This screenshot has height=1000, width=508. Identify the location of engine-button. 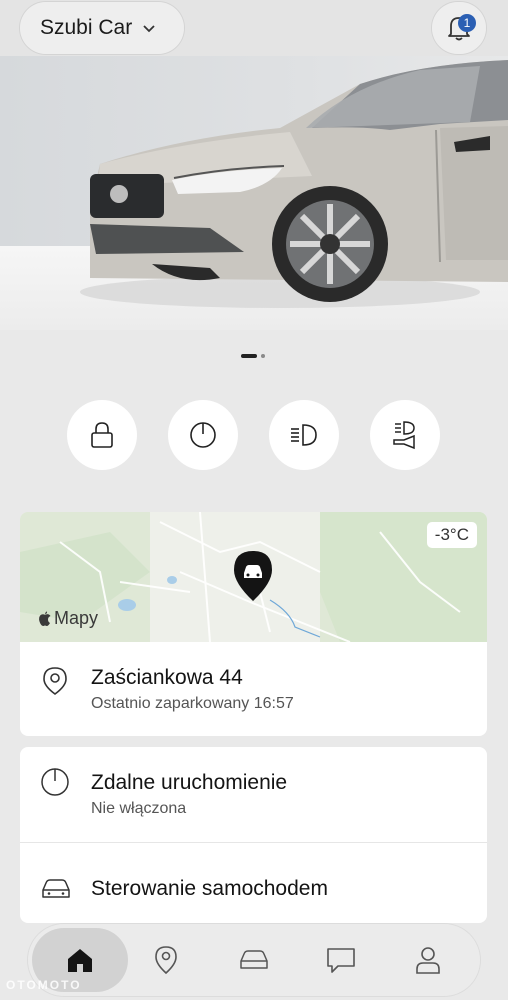
(203, 435).